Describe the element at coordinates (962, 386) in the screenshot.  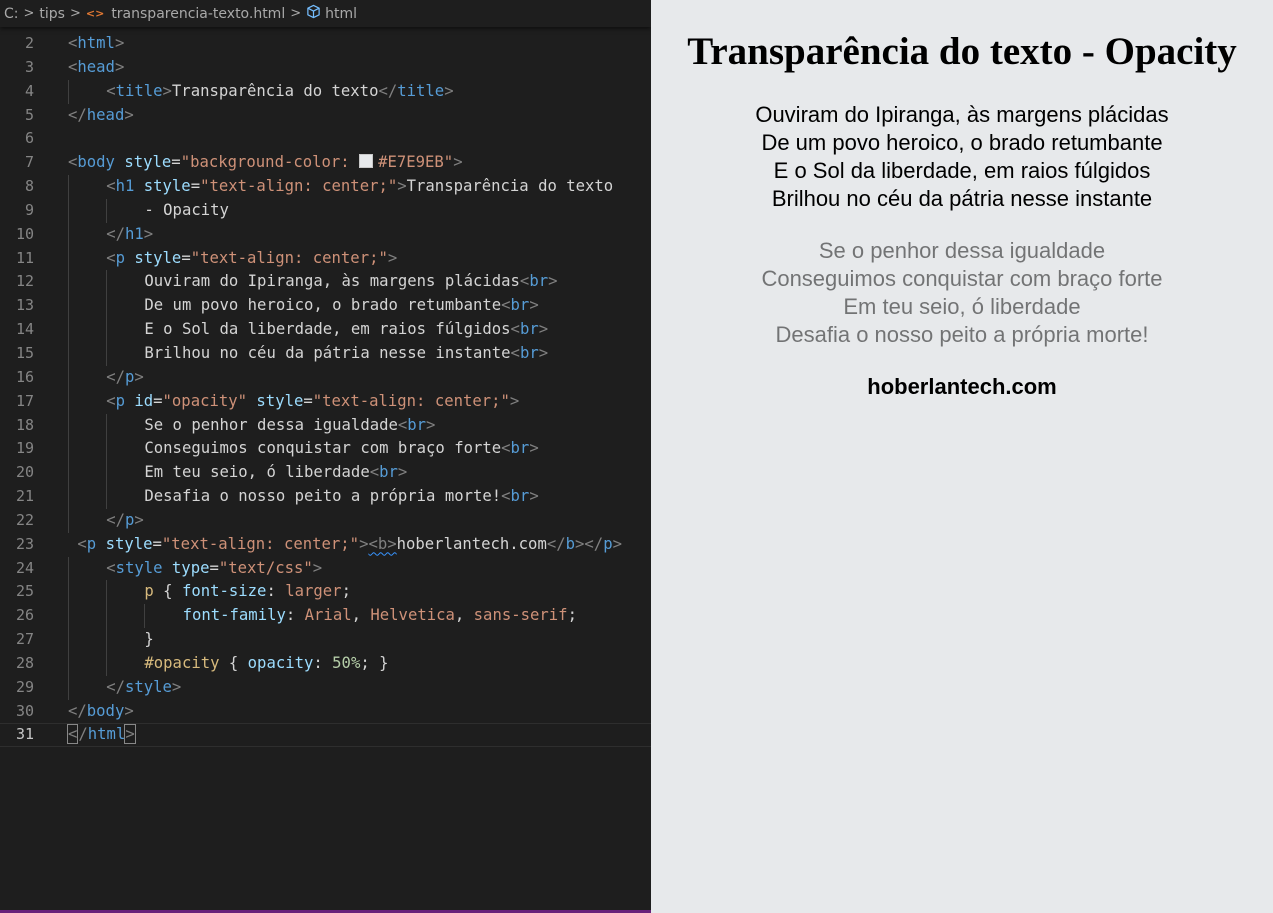
I see `site-footer-text: hoberlantech.com` at that location.